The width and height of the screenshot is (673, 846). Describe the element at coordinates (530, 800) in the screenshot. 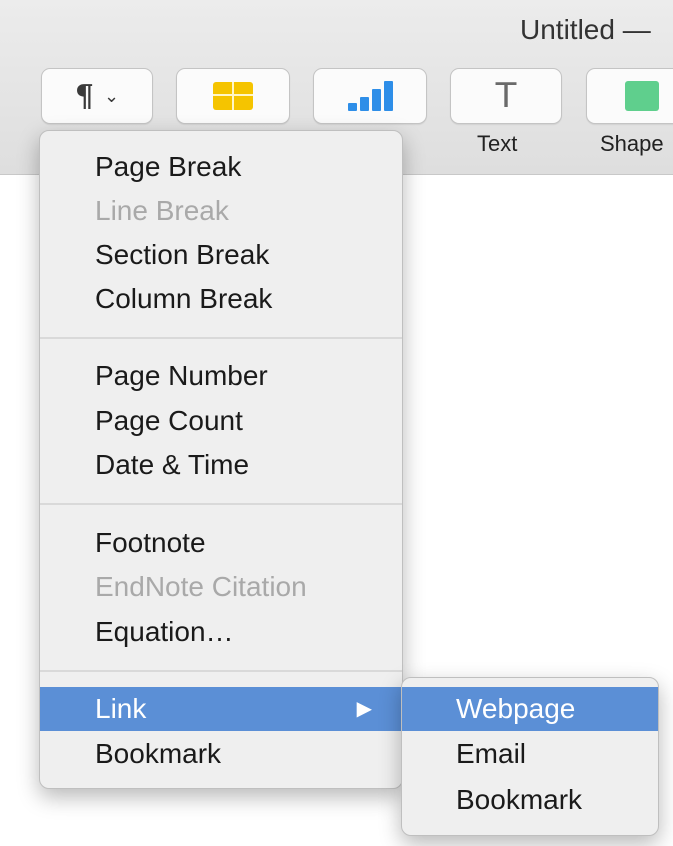

I see `submenu-item-bookmark: Bookmark` at that location.